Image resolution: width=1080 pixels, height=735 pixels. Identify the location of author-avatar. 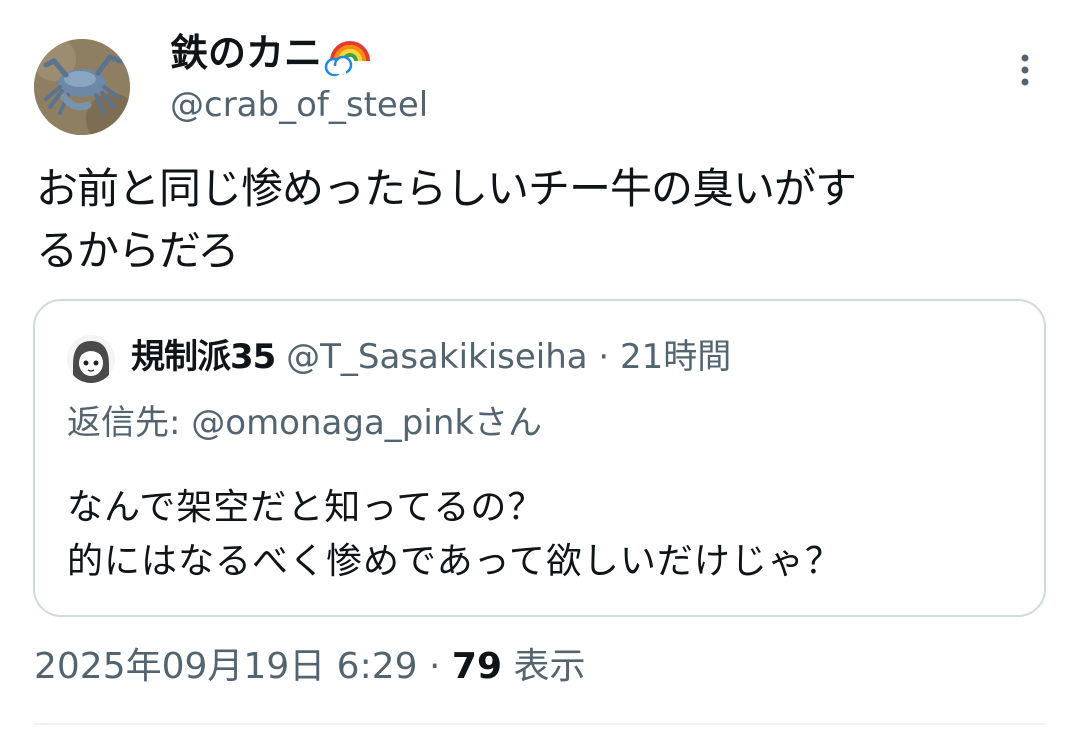
(82, 87).